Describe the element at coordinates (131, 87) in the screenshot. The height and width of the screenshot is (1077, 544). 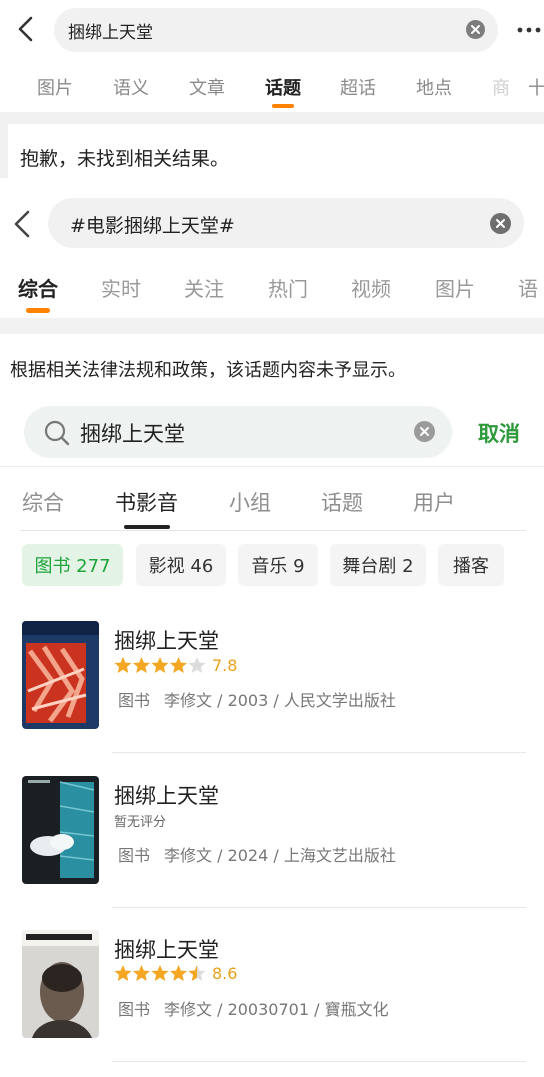
I see `tab-semantic: 语义` at that location.